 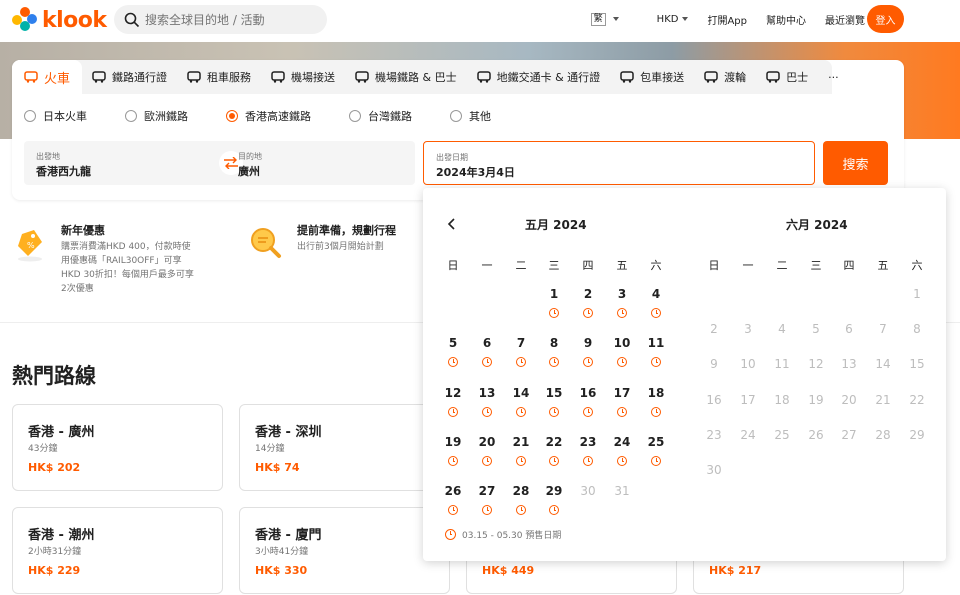 What do you see at coordinates (59, 20) in the screenshot?
I see `klook-logo: klook` at bounding box center [59, 20].